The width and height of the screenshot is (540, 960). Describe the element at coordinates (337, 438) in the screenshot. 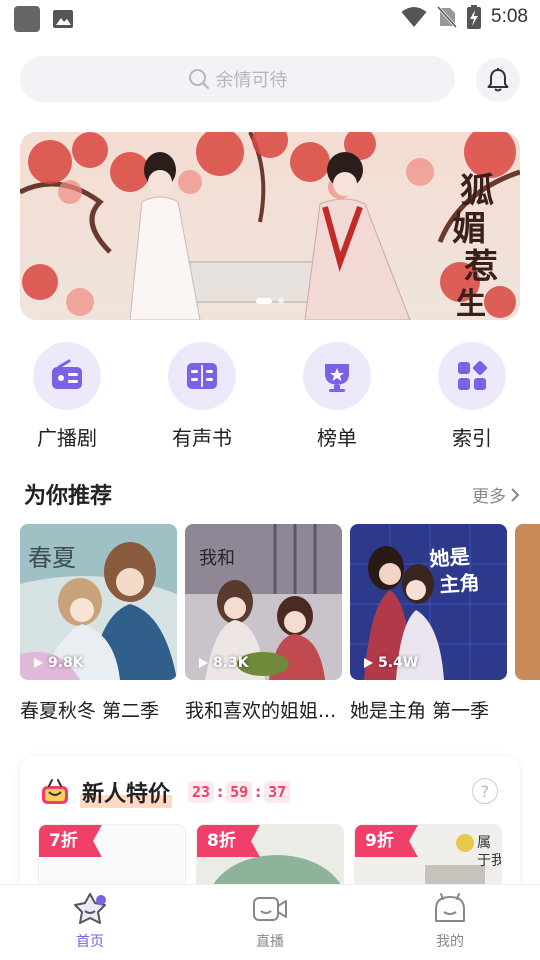

I see `category-label: 榜单` at that location.